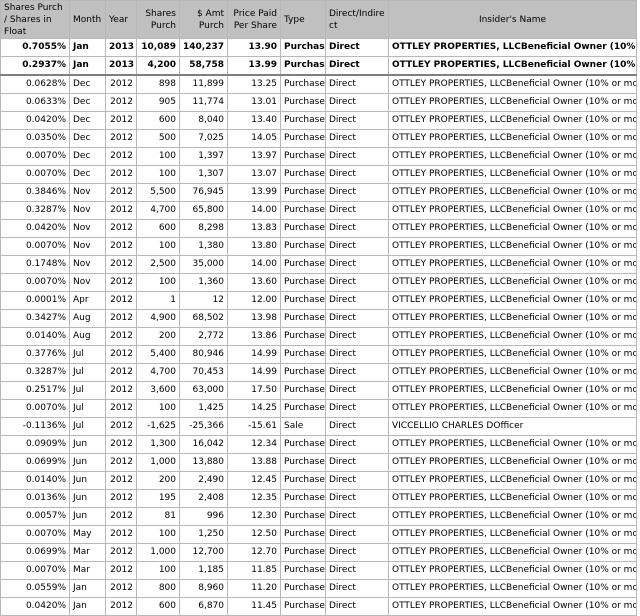 This screenshot has width=640, height=616. Describe the element at coordinates (254, 444) in the screenshot. I see `cell-price: 12.34` at that location.